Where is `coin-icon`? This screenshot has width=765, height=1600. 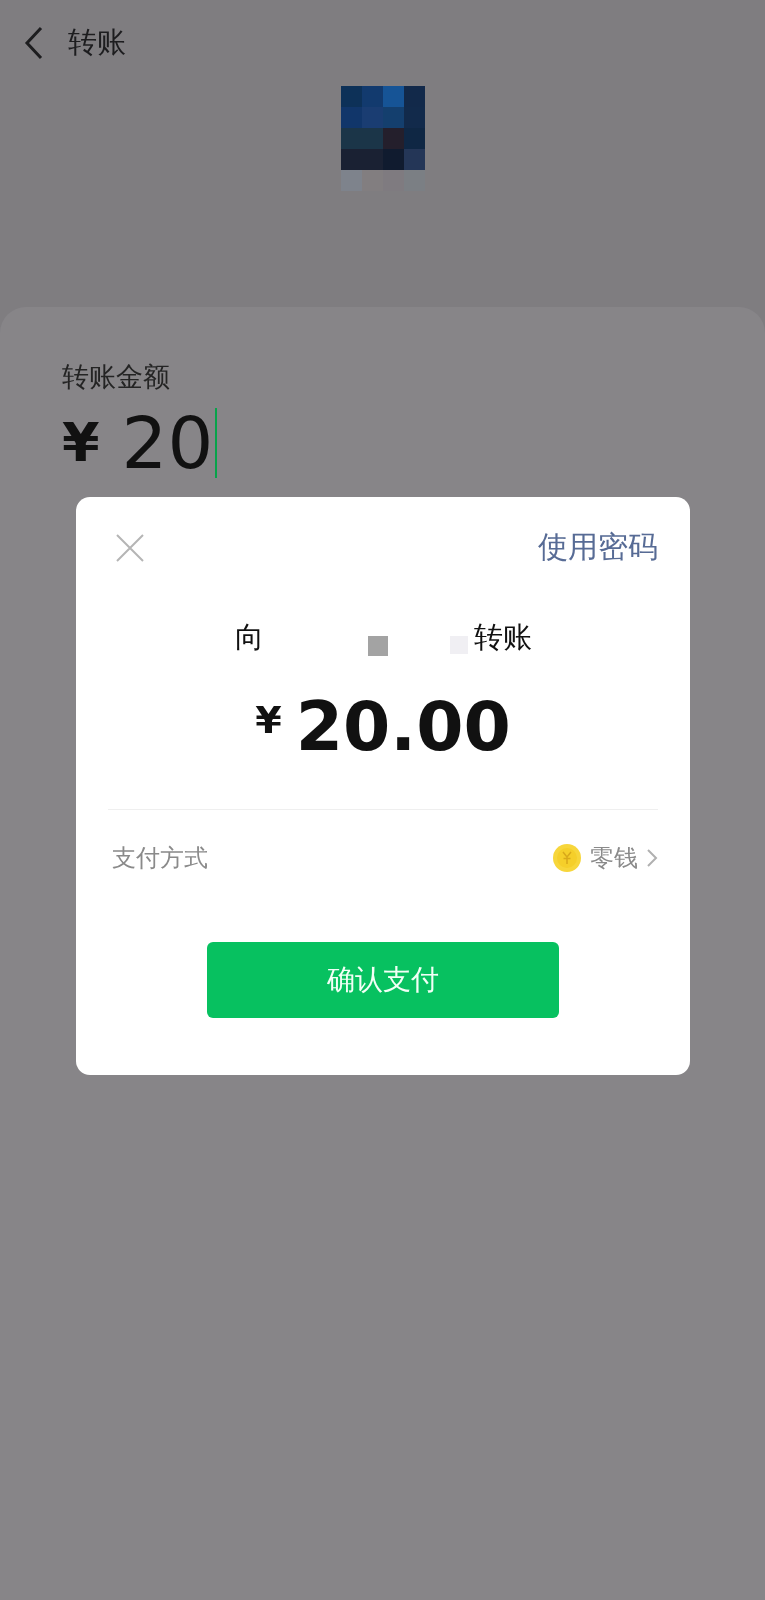 coin-icon is located at coordinates (567, 857).